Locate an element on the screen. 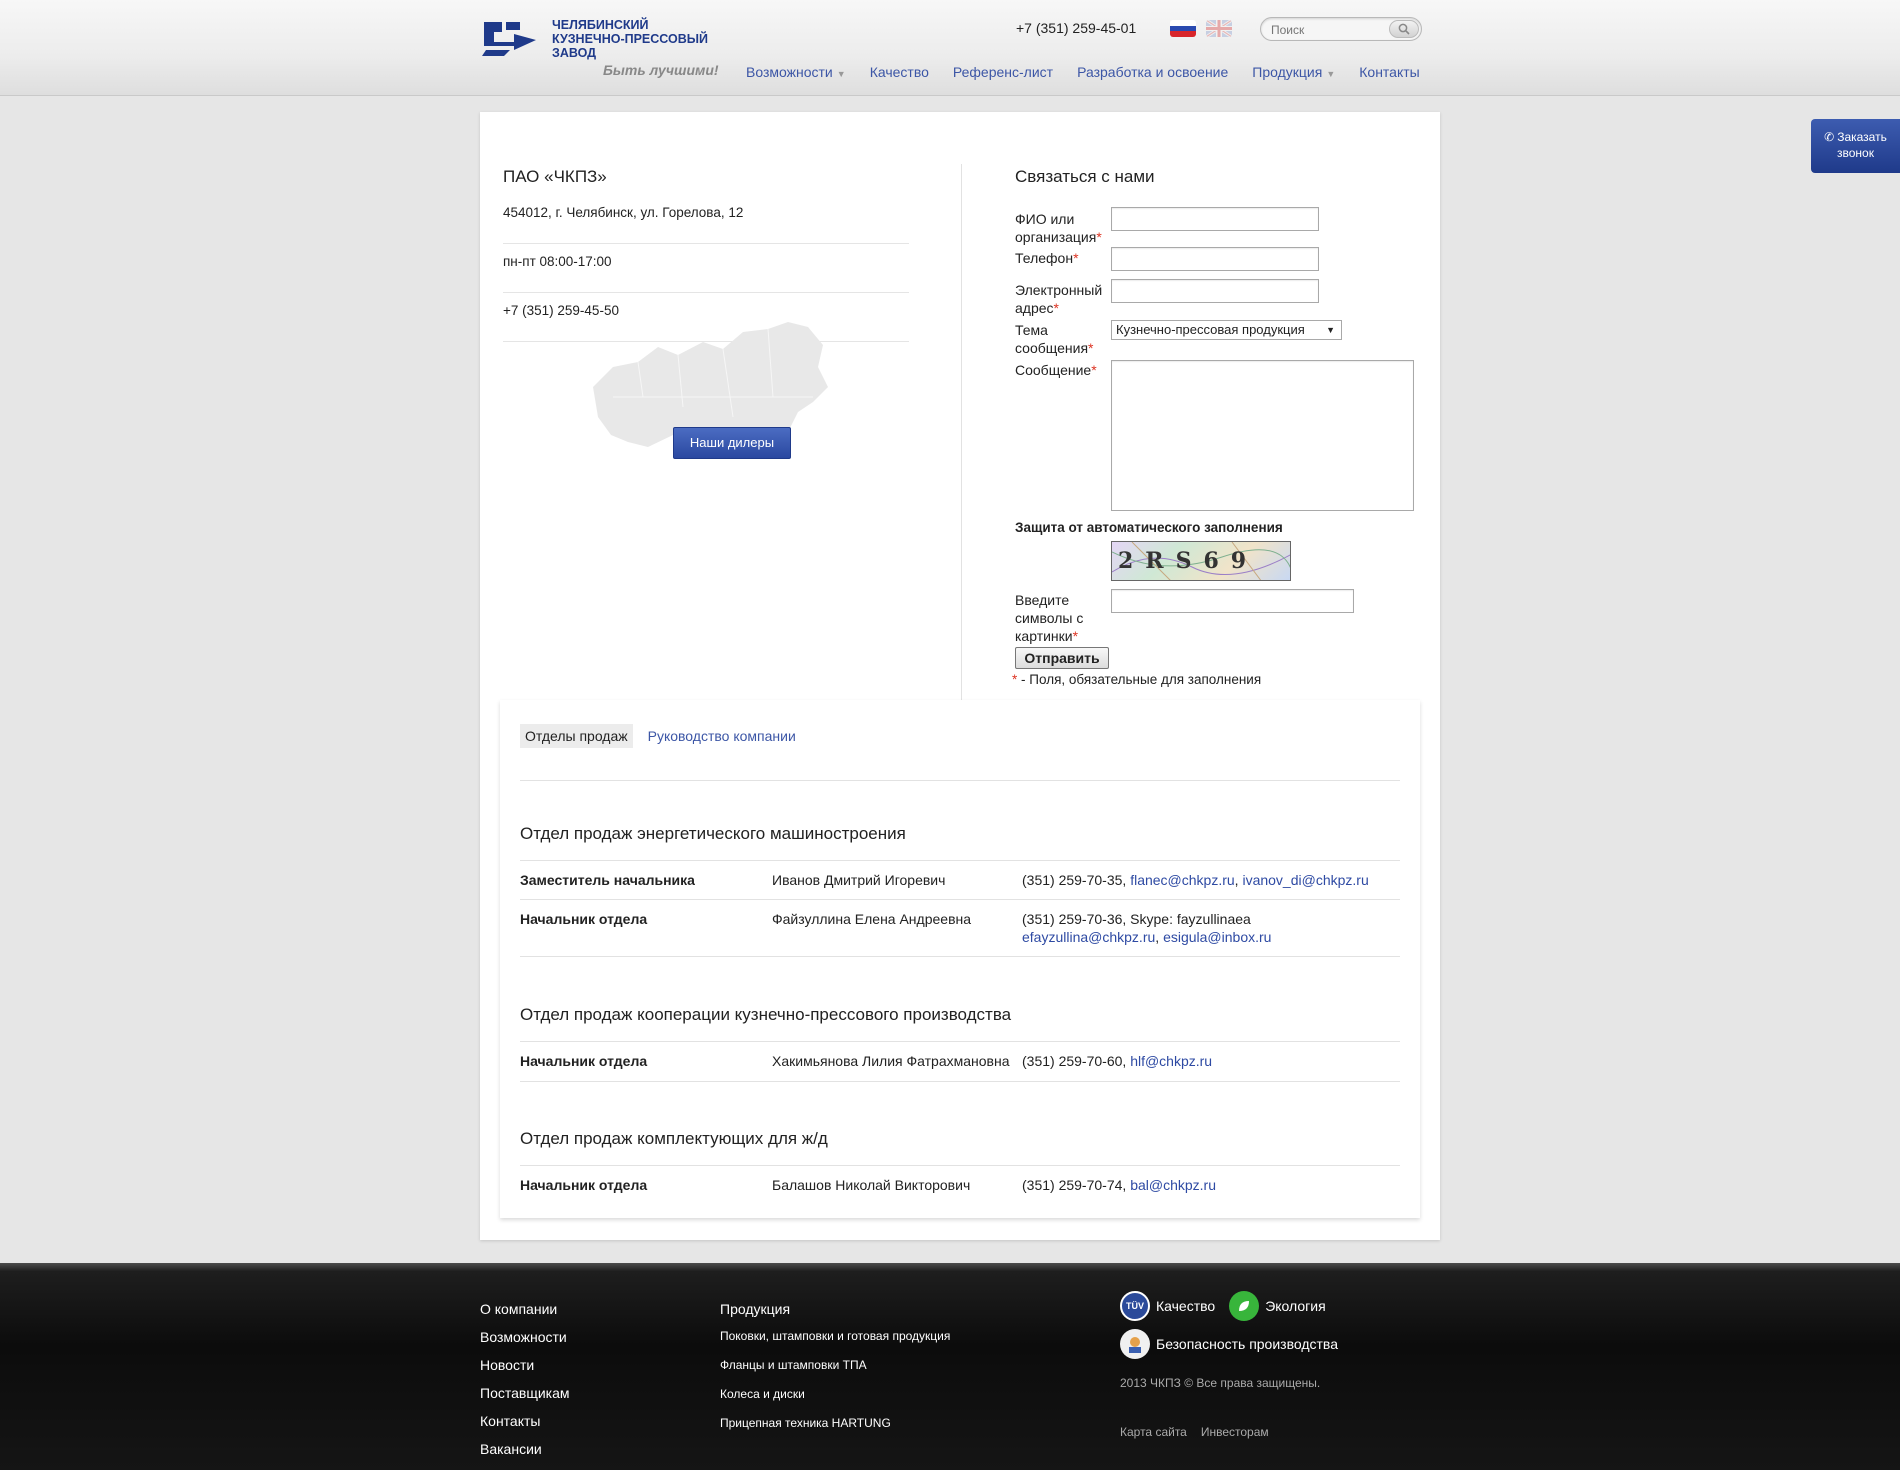  search-input is located at coordinates (1331, 30).